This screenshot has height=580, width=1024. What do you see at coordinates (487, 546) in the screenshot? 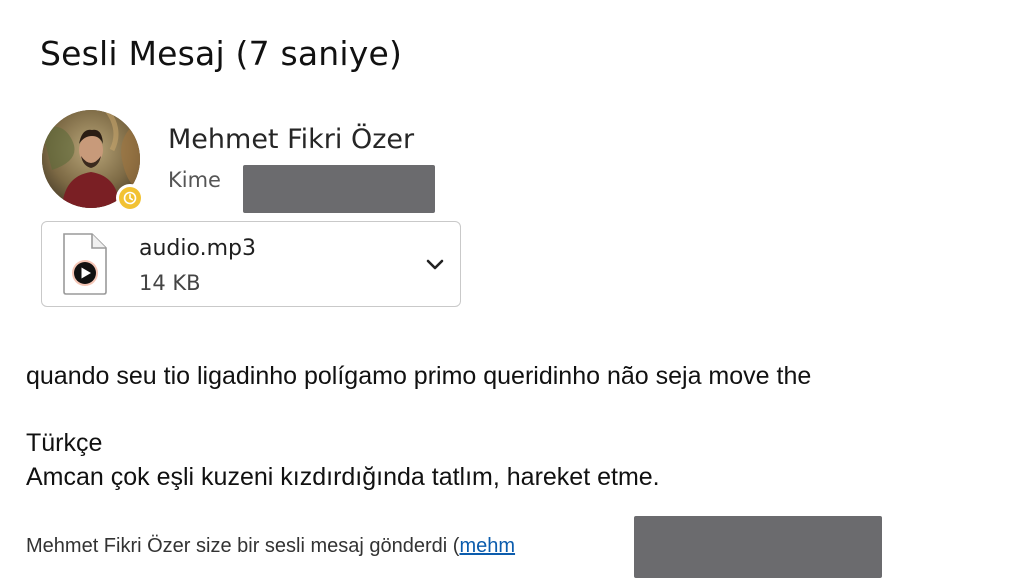
I see `sender-email-link: mehm` at bounding box center [487, 546].